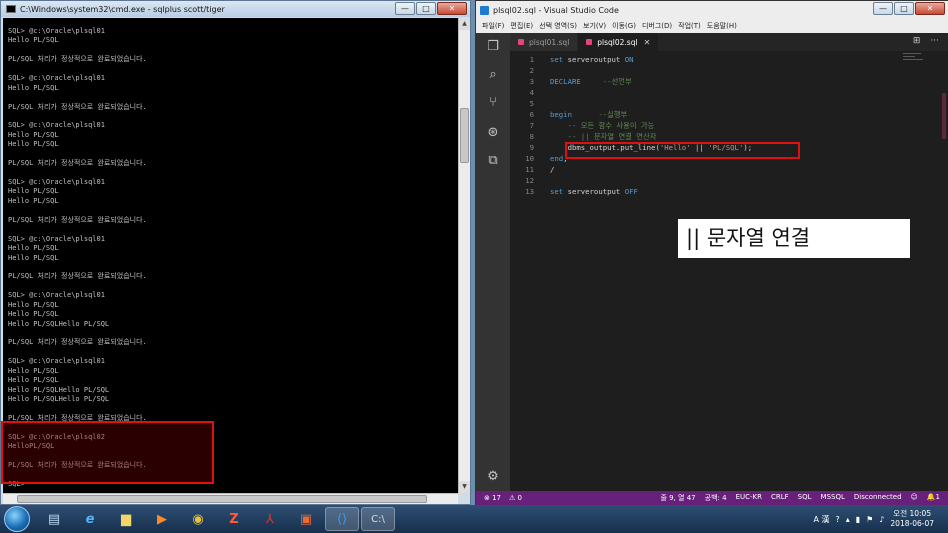 This screenshot has width=948, height=533. Describe the element at coordinates (378, 519) in the screenshot. I see `cmd-taskbar-icon: C:\` at that location.